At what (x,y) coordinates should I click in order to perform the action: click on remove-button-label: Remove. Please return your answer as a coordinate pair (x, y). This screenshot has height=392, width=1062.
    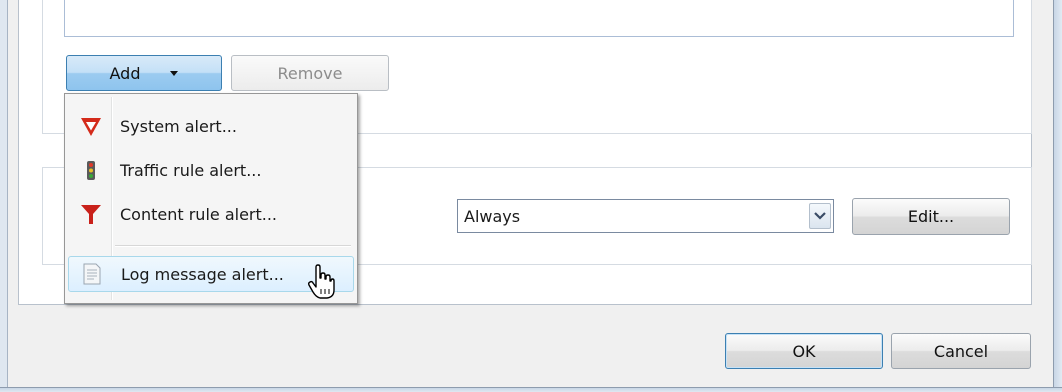
    Looking at the image, I should click on (310, 73).